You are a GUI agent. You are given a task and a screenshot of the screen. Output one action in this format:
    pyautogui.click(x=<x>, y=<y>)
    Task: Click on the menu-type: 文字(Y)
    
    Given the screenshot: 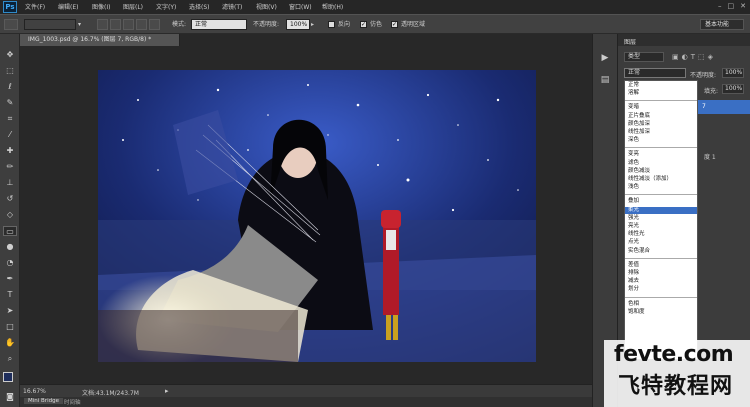 What is the action you would take?
    pyautogui.click(x=166, y=7)
    